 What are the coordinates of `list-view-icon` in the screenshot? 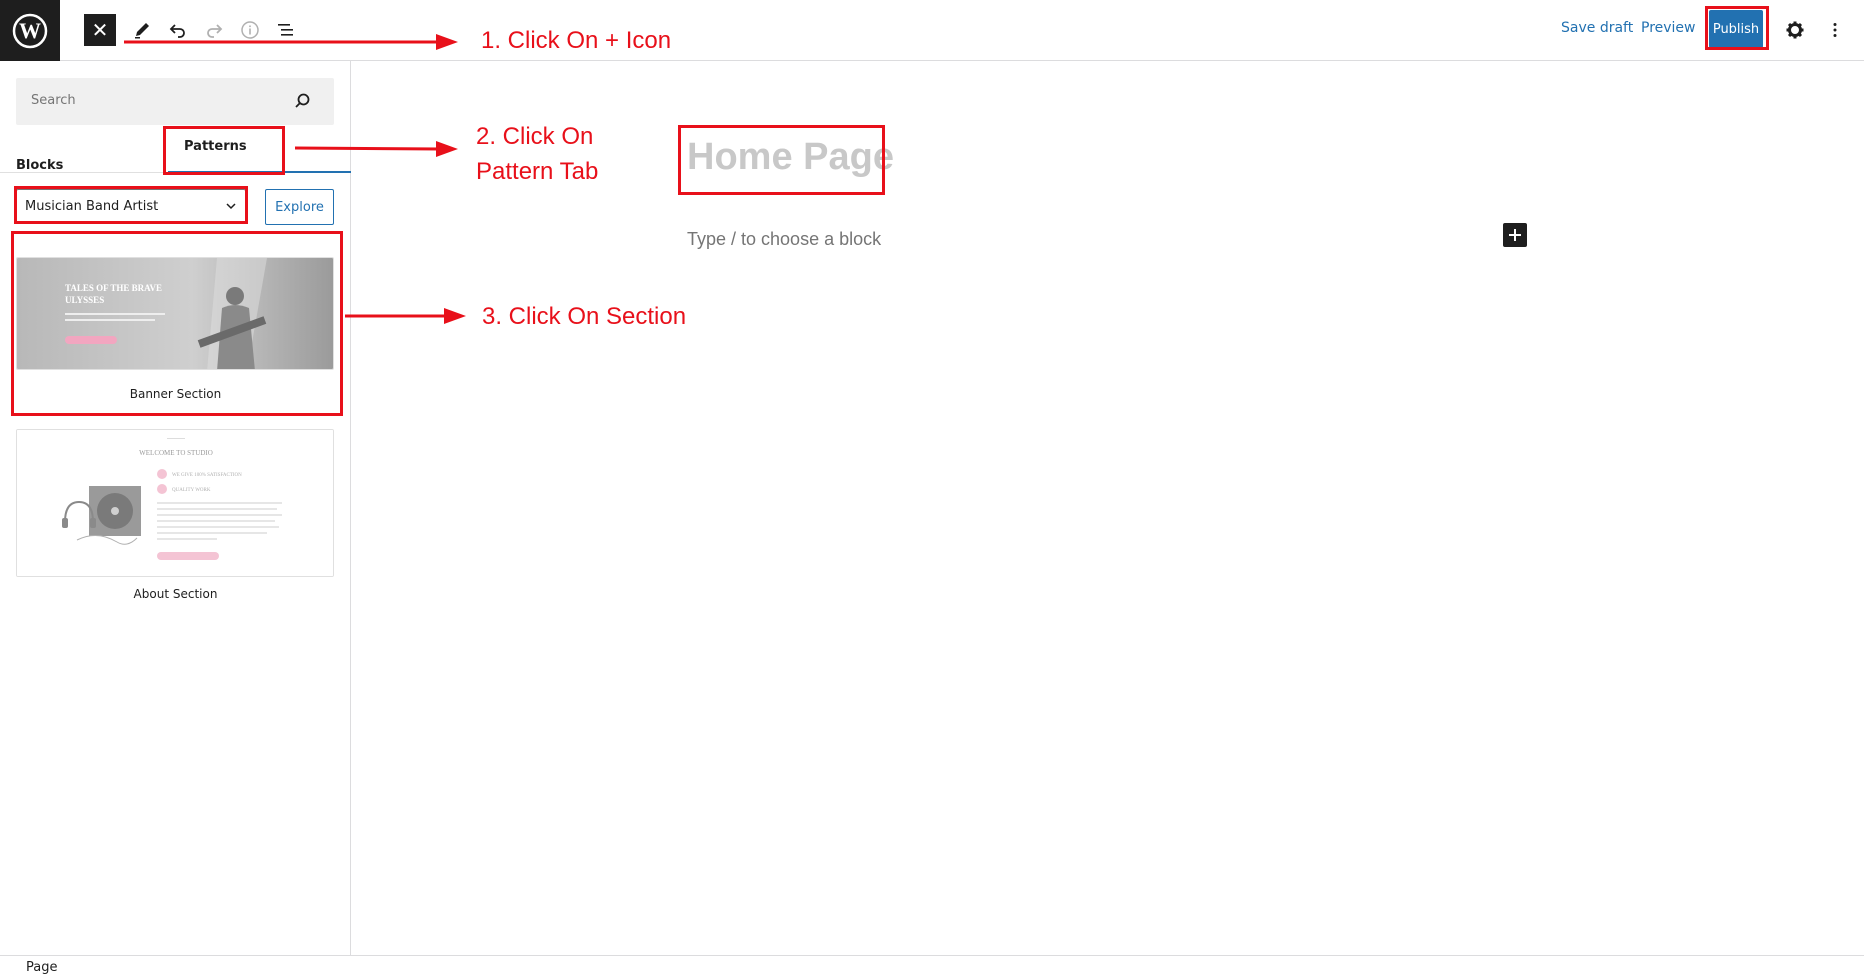 It's located at (286, 30).